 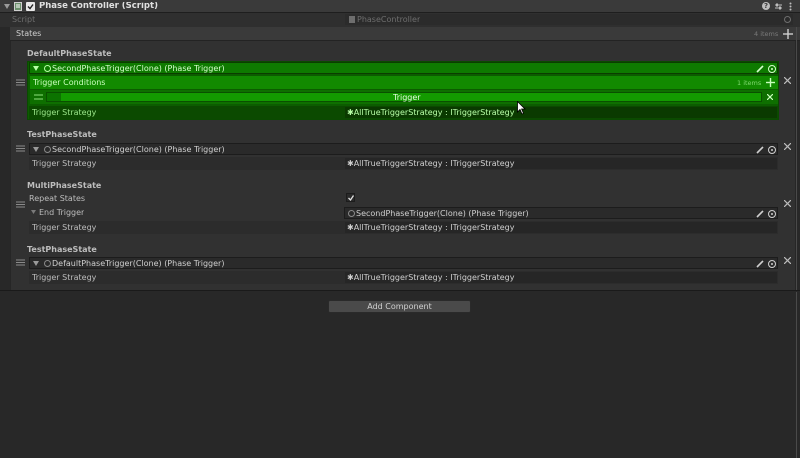 I want to click on menu-icon, so click(x=790, y=6).